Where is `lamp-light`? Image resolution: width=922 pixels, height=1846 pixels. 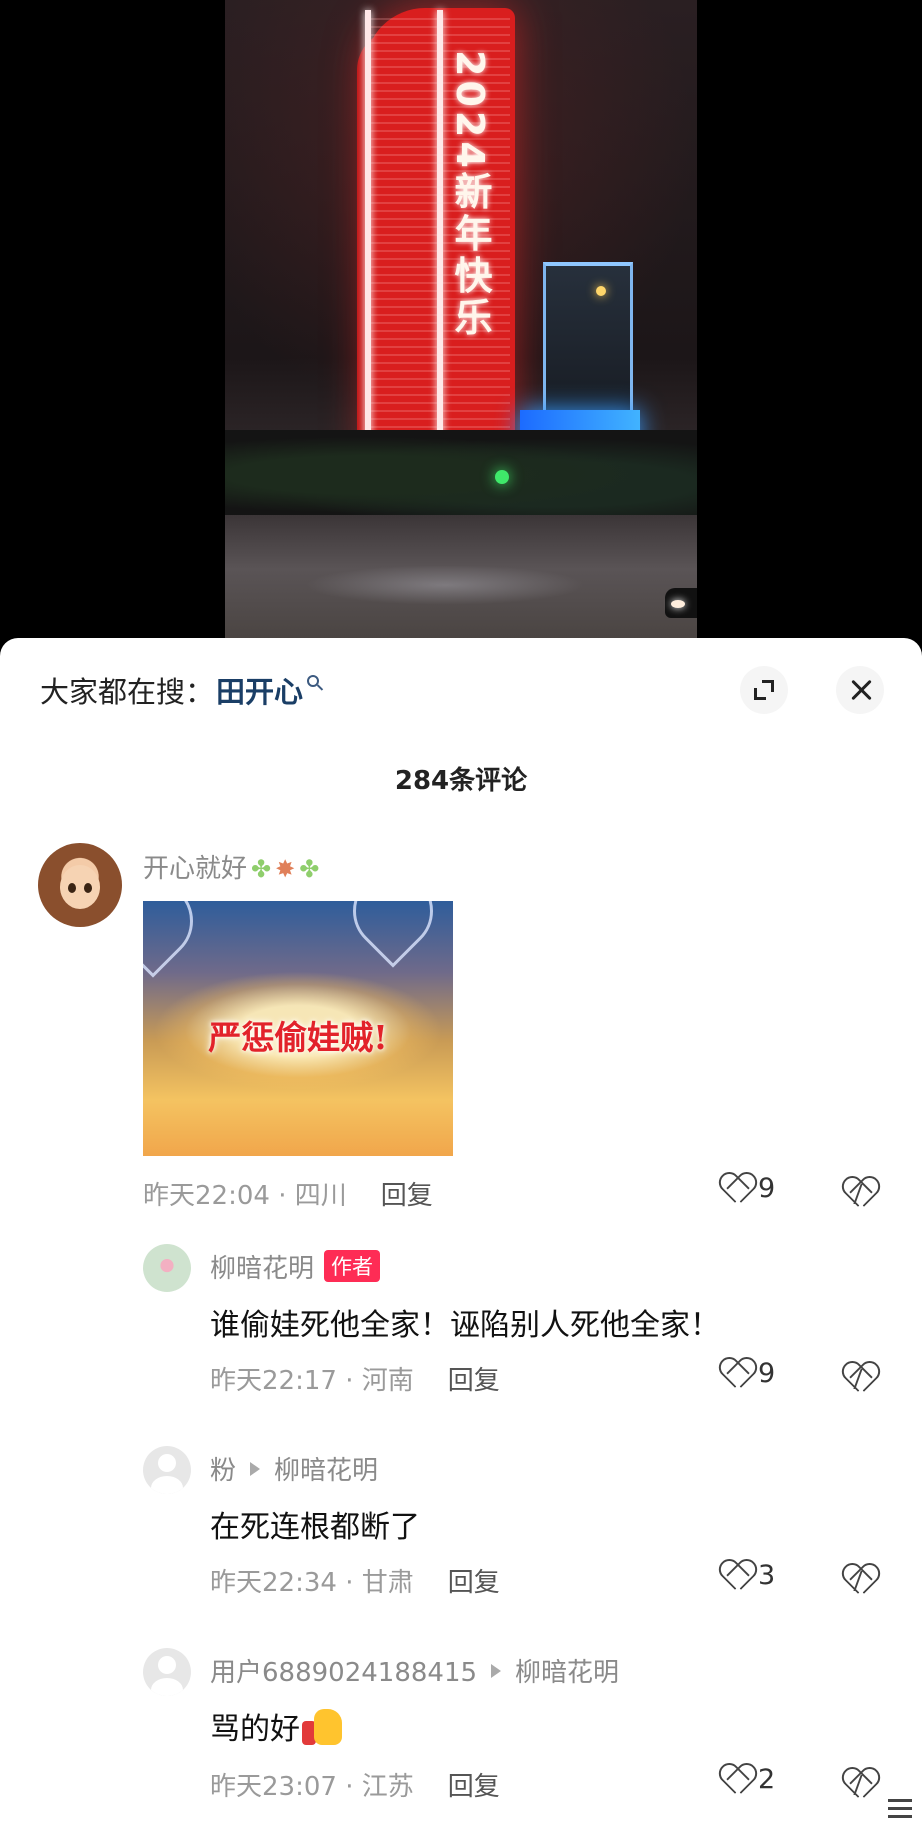
lamp-light is located at coordinates (601, 291).